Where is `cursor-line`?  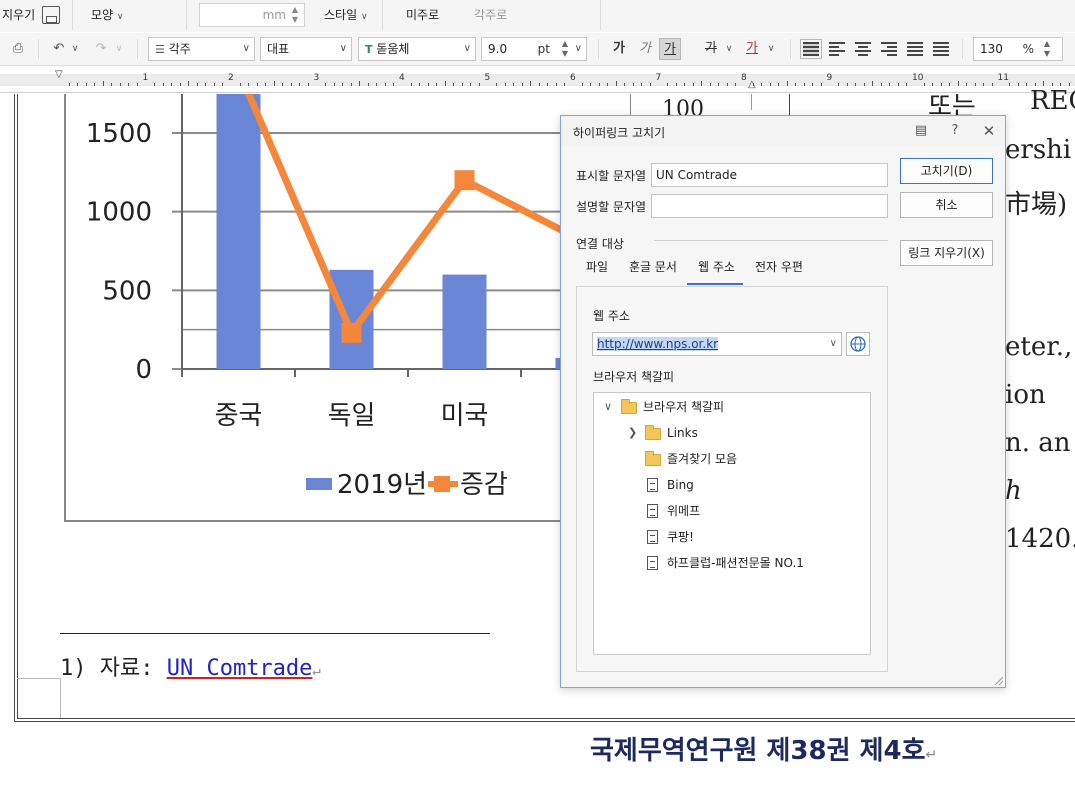
cursor-line is located at coordinates (789, 105).